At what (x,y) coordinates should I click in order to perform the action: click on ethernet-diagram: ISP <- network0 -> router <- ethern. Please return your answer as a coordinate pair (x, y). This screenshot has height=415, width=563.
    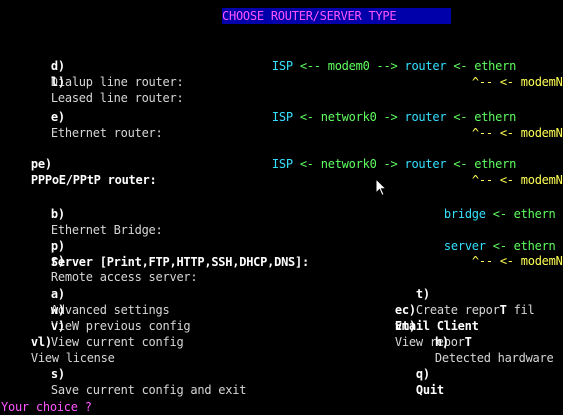
    Looking at the image, I should click on (380, 108).